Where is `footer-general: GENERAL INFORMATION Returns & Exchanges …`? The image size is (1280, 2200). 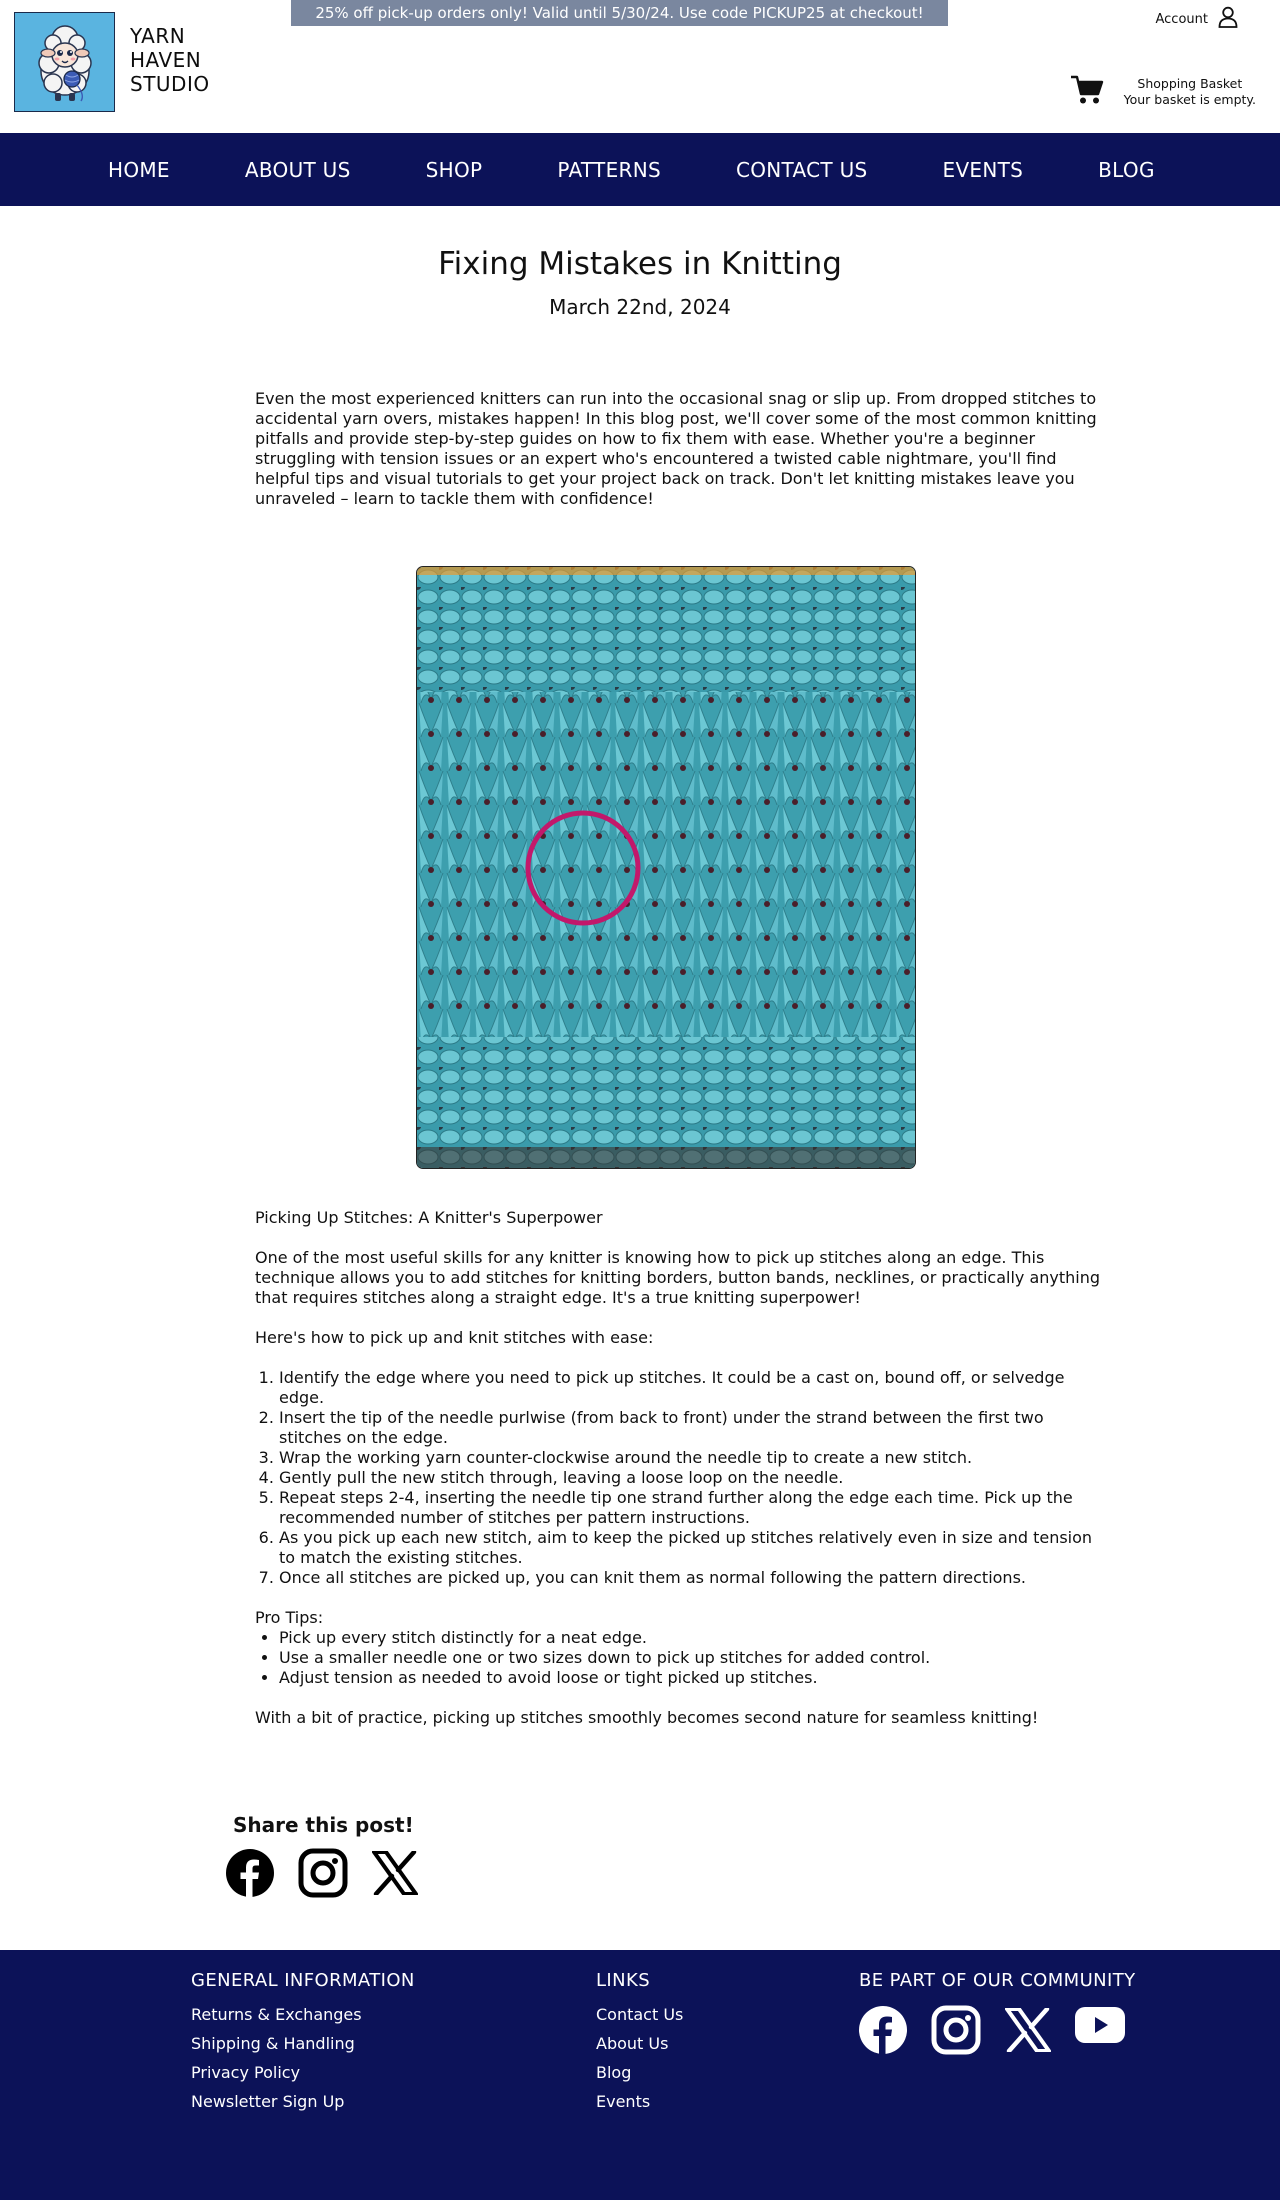 footer-general: GENERAL INFORMATION Returns & Exchanges … is located at coordinates (303, 2045).